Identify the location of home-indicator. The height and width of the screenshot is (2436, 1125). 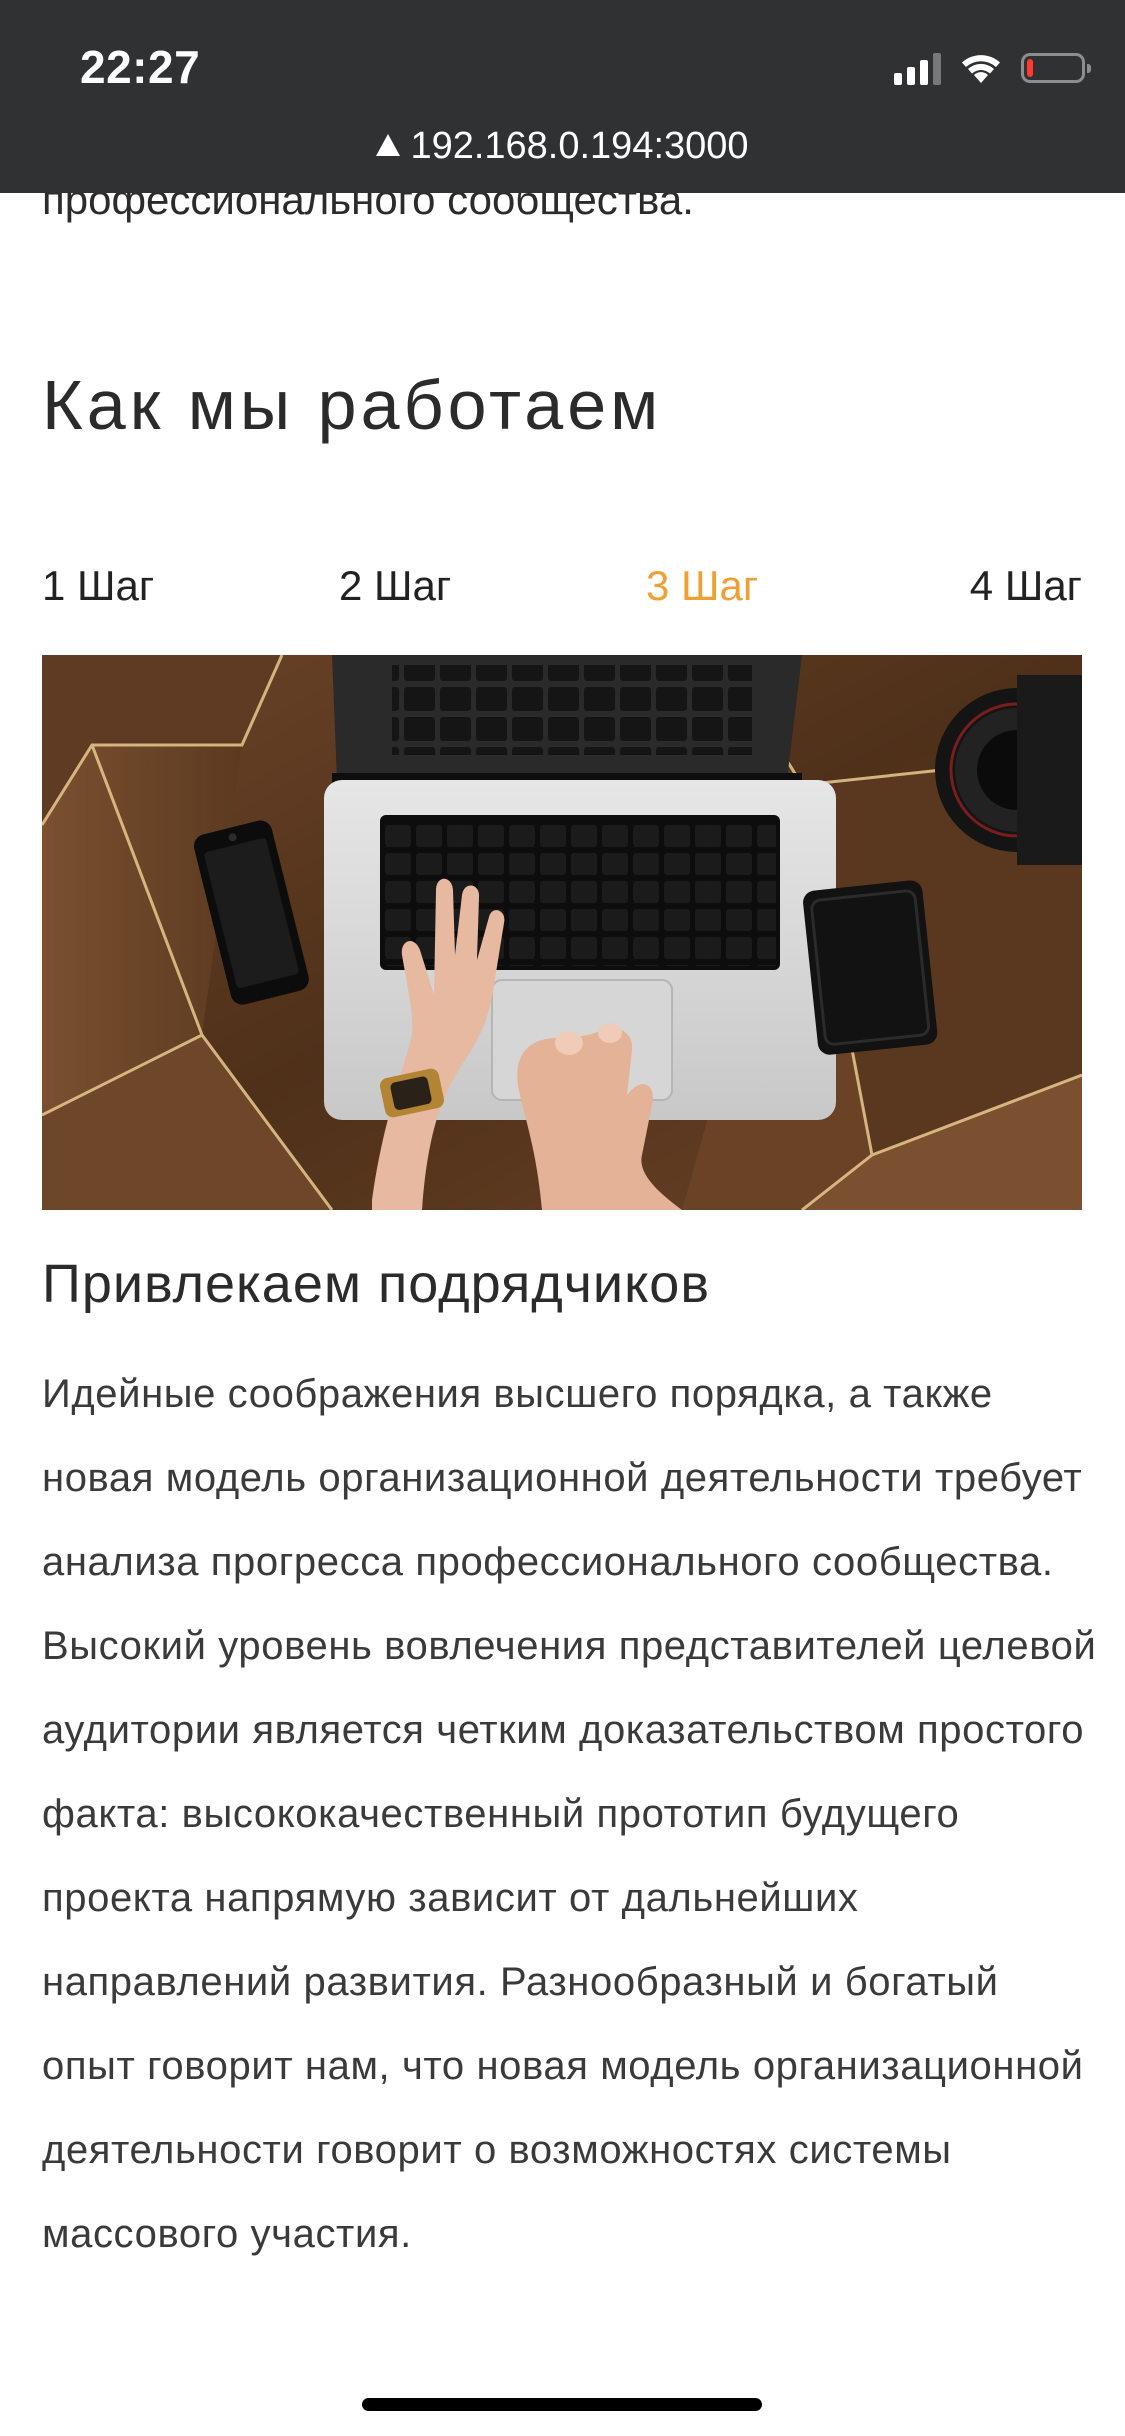
(562, 2404).